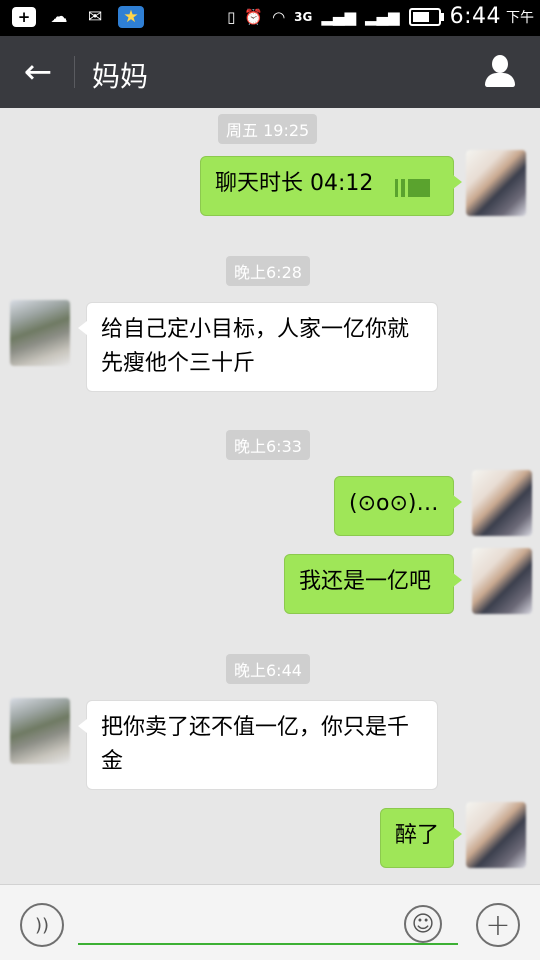 The width and height of the screenshot is (540, 960). What do you see at coordinates (268, 129) in the screenshot?
I see `timestamp: 周五 19:25` at bounding box center [268, 129].